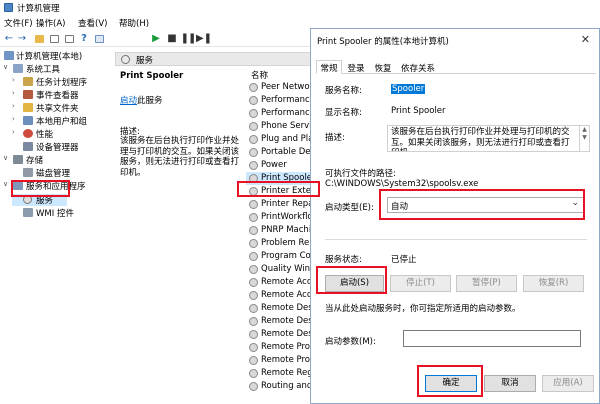 This screenshot has width=600, height=404. I want to click on service-row: Remote Regis, so click(278, 373).